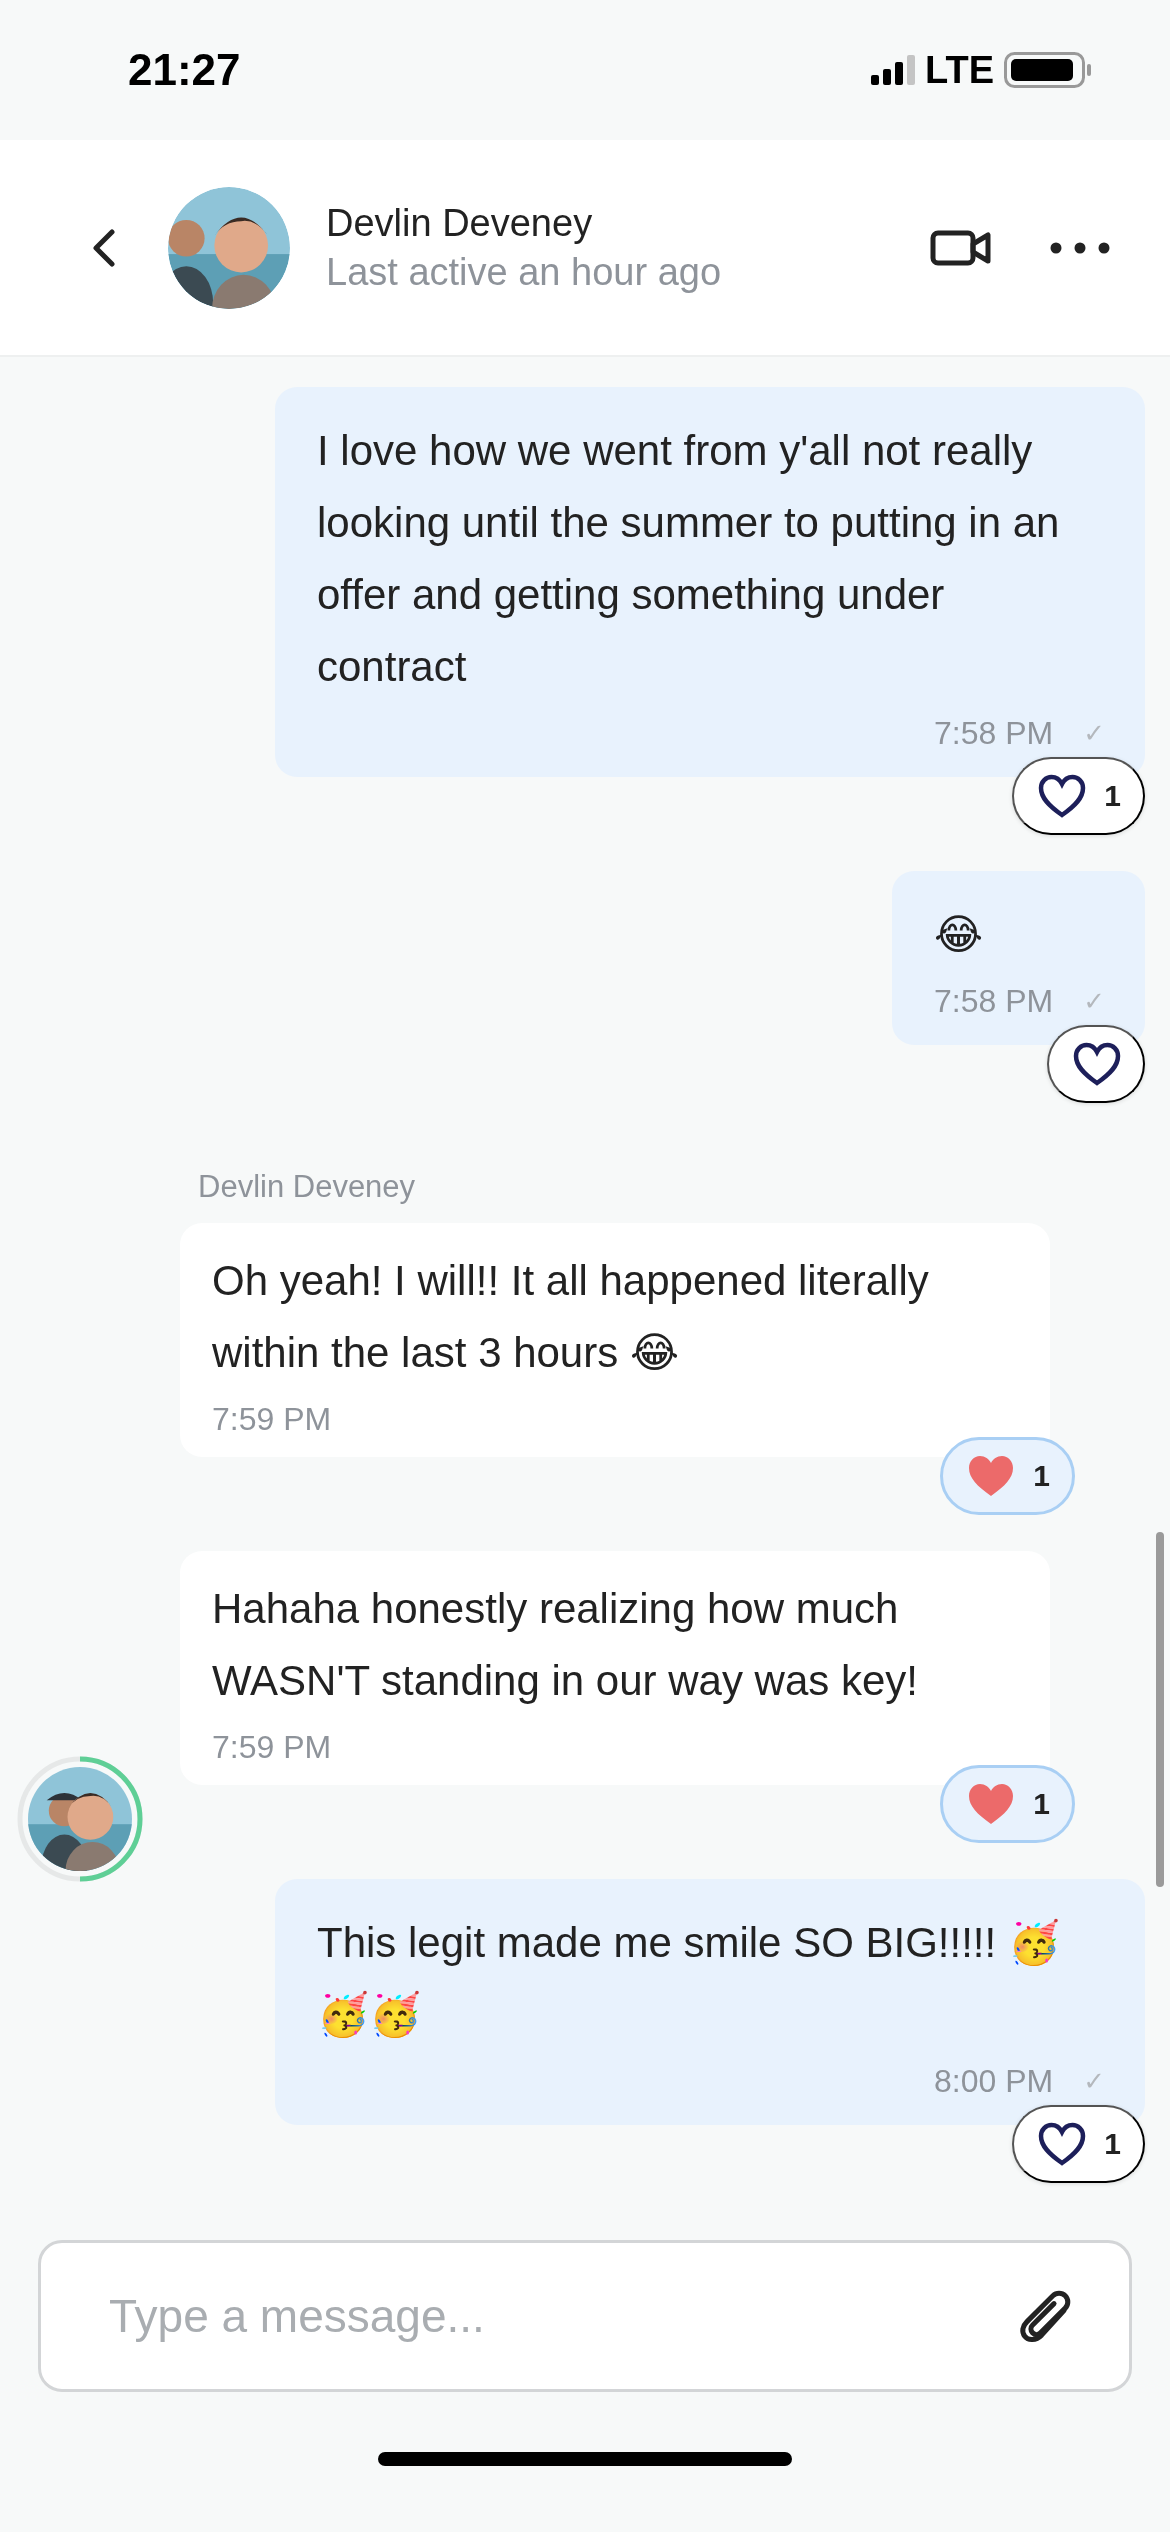 This screenshot has width=1170, height=2532. I want to click on message-text: Hahaha honestly realizing how much WASN'T standing in our way was key!, so click(565, 1645).